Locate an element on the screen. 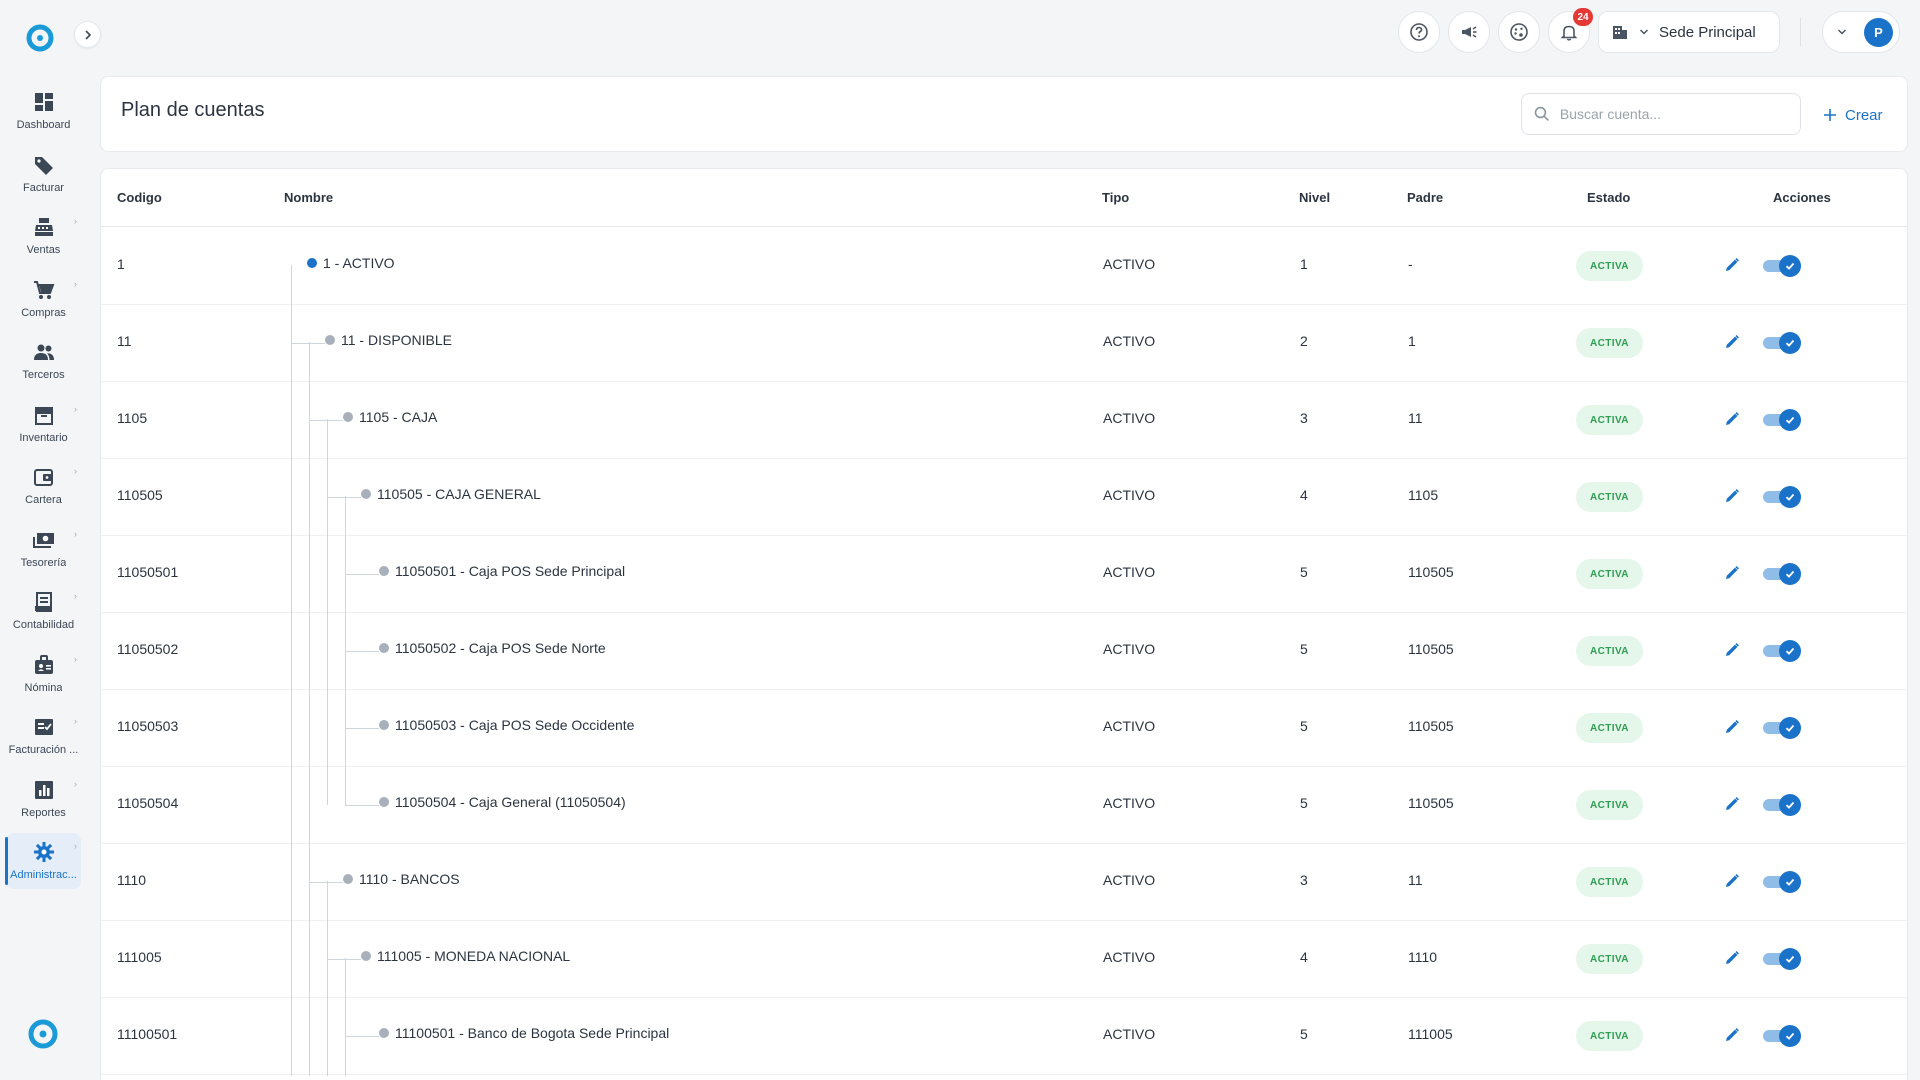  column-header-padre: Padre is located at coordinates (1425, 197).